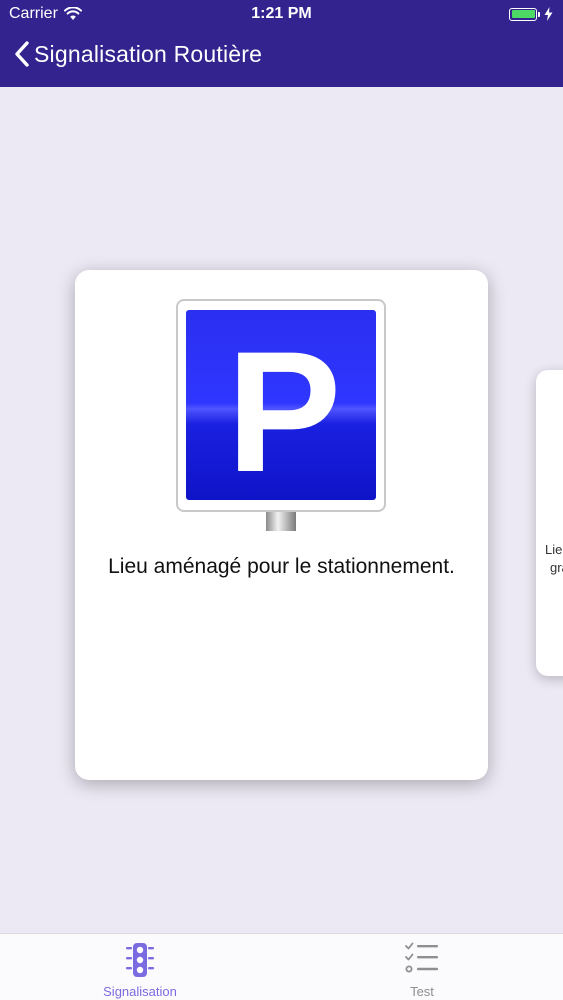 The image size is (563, 1000). Describe the element at coordinates (148, 53) in the screenshot. I see `nav-title: Signalisation Routière` at that location.